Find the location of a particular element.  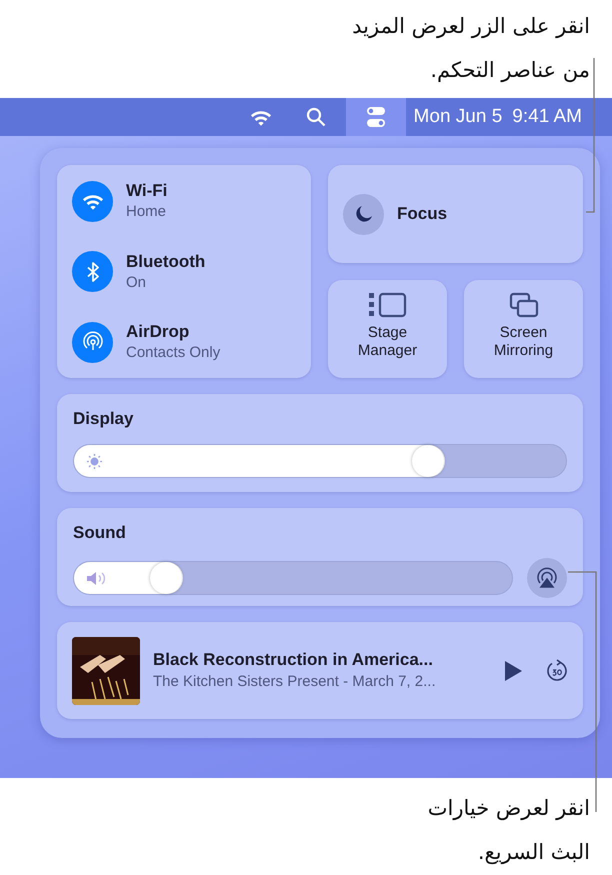

sun-icon is located at coordinates (94, 461).